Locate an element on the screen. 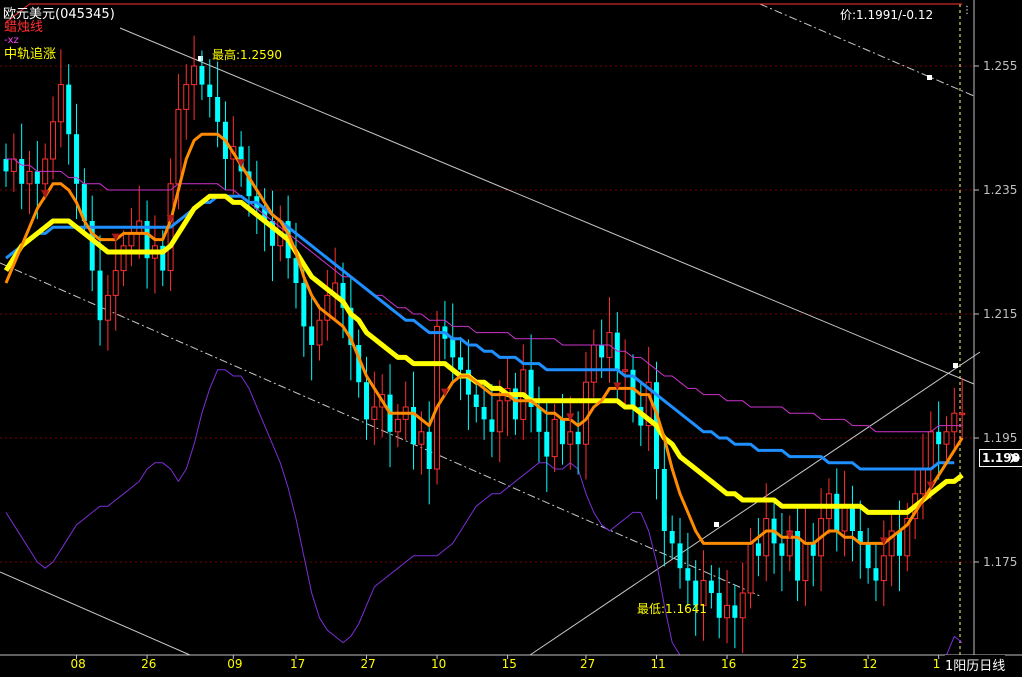 The image size is (1022, 677). cursor-arrow-icon: ➤ is located at coordinates (1015, 457).